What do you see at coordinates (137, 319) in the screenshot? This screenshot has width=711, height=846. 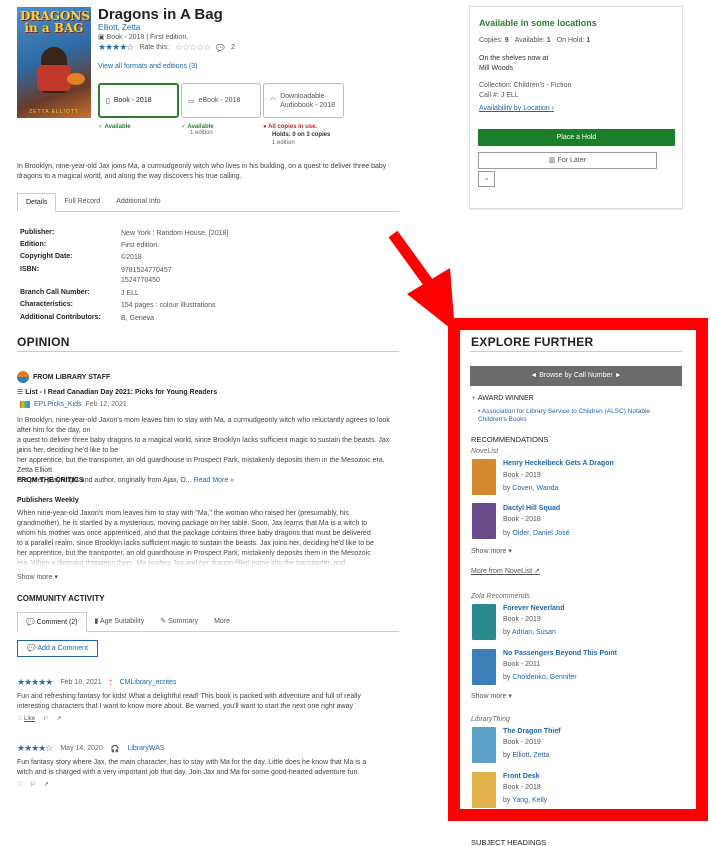 I see `contributor-link: B, Geneva` at bounding box center [137, 319].